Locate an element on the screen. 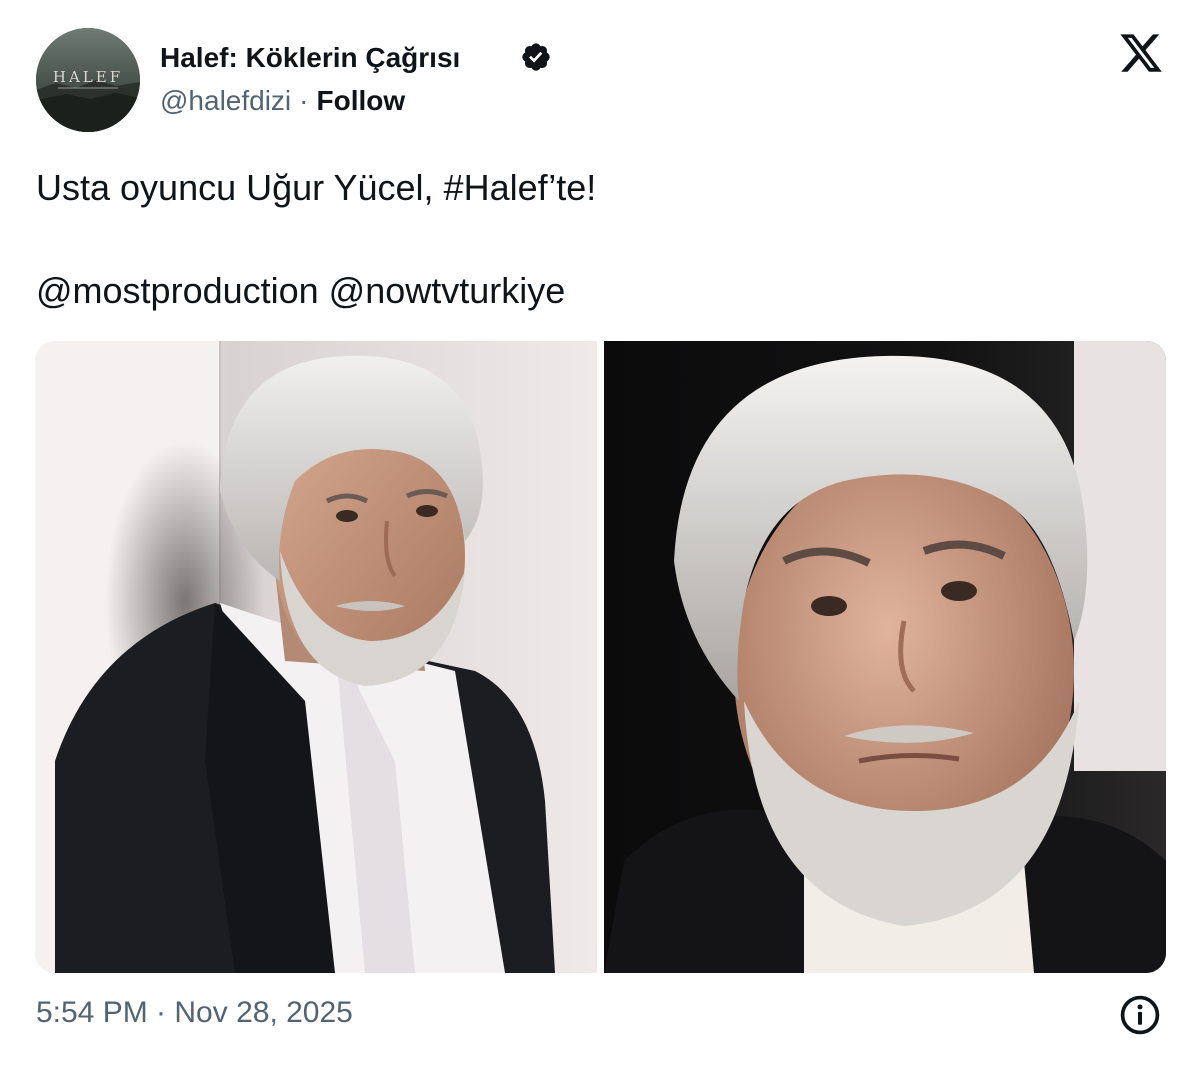 The width and height of the screenshot is (1200, 1073). handle-row: @halefdizi · Follow is located at coordinates (282, 101).